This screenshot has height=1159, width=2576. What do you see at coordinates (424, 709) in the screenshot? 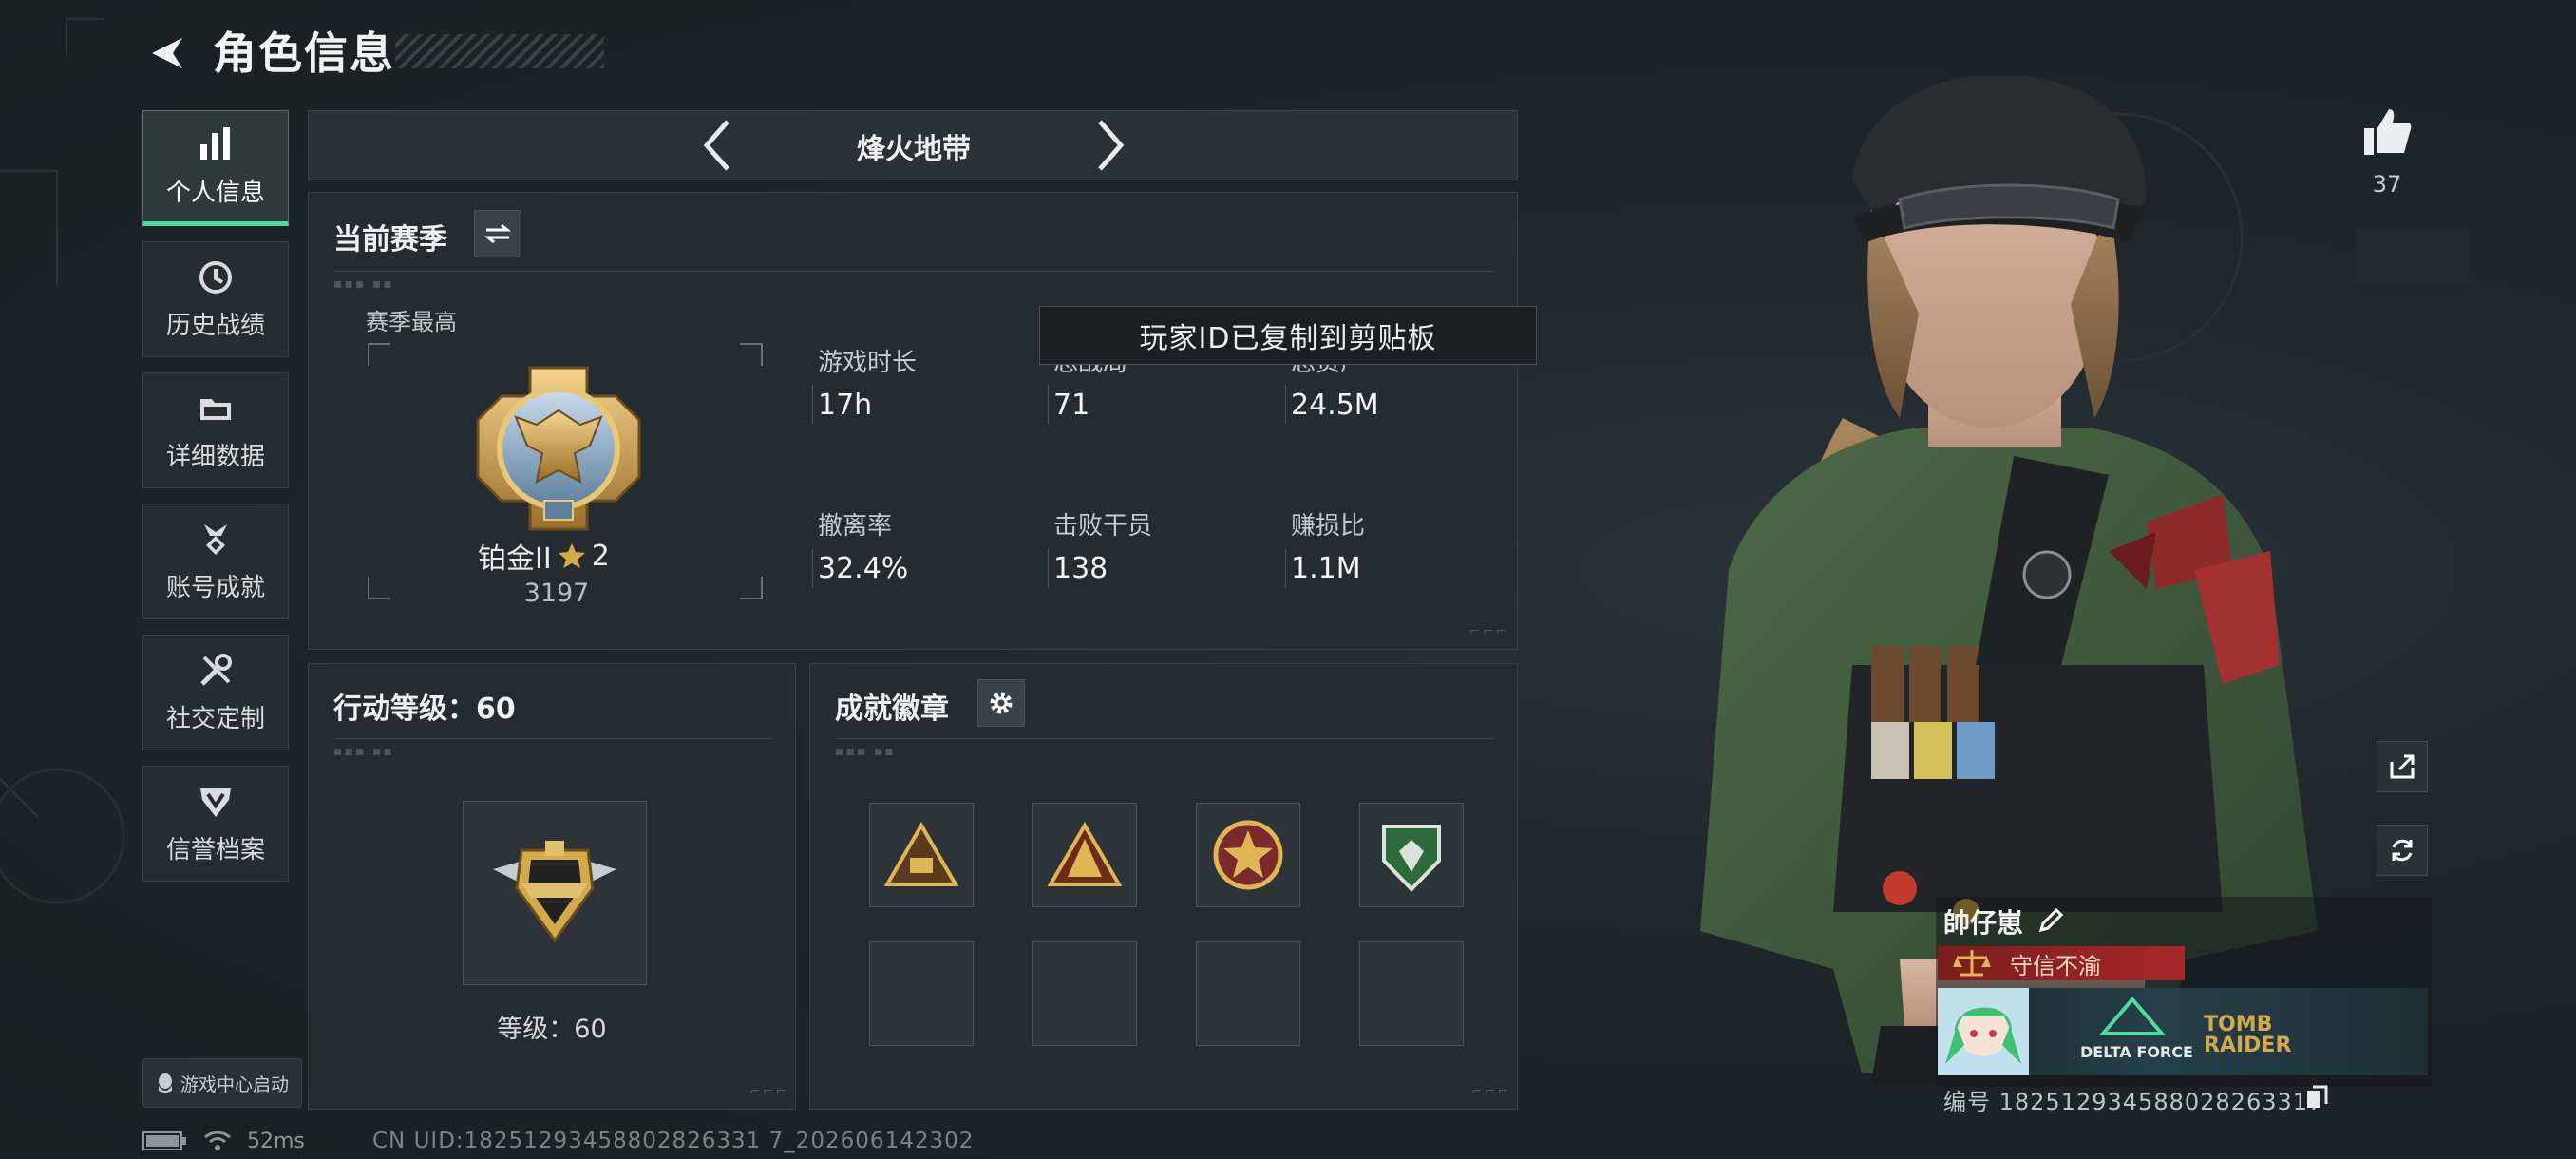
I see `level-title: 行动等级：60` at bounding box center [424, 709].